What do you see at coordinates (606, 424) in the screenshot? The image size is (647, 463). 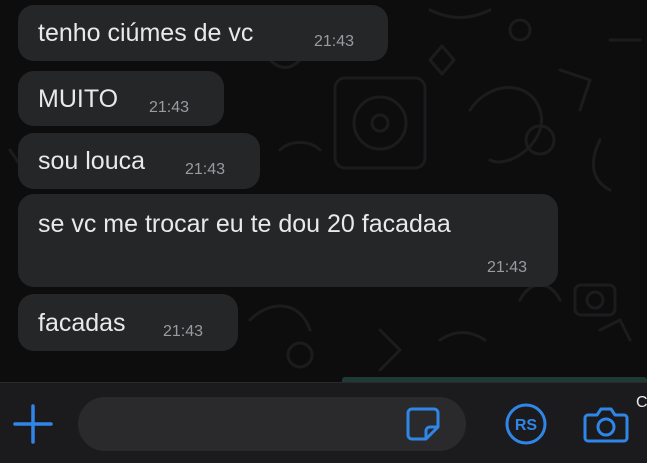 I see `camera-icon` at bounding box center [606, 424].